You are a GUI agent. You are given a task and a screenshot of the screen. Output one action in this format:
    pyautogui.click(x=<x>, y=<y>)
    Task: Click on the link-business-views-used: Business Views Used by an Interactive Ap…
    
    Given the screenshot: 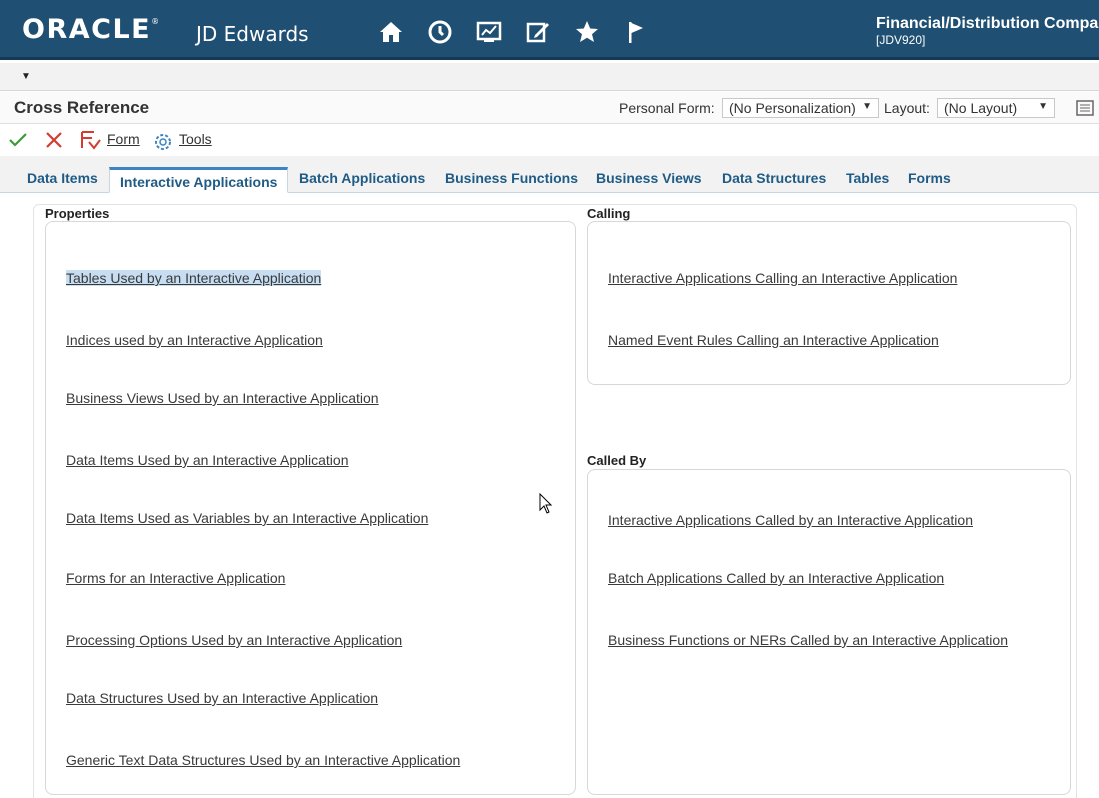 What is the action you would take?
    pyautogui.click(x=222, y=398)
    